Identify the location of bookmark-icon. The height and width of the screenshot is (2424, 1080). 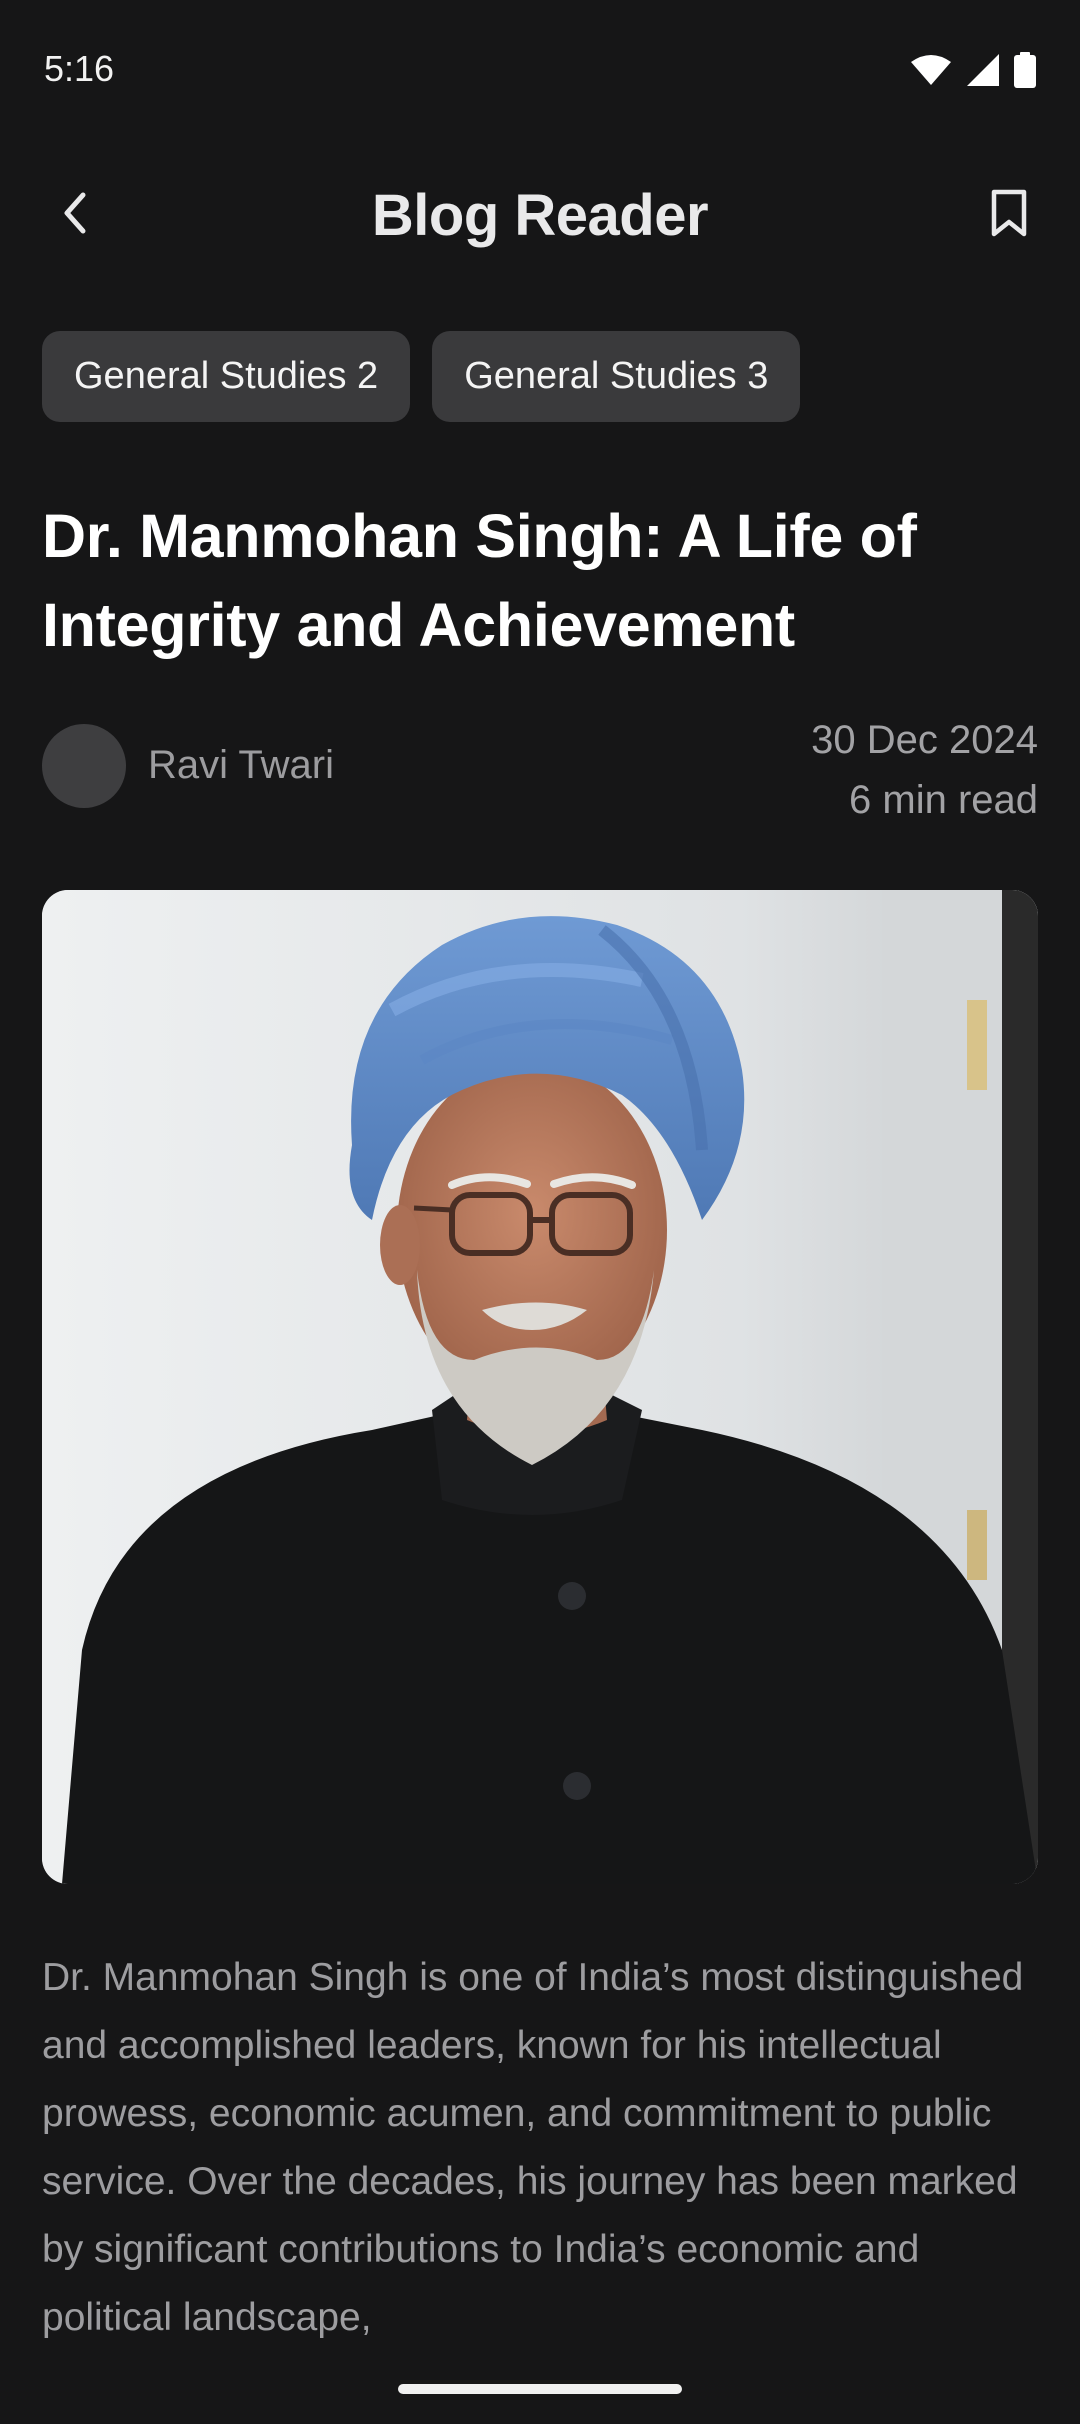
(1009, 215).